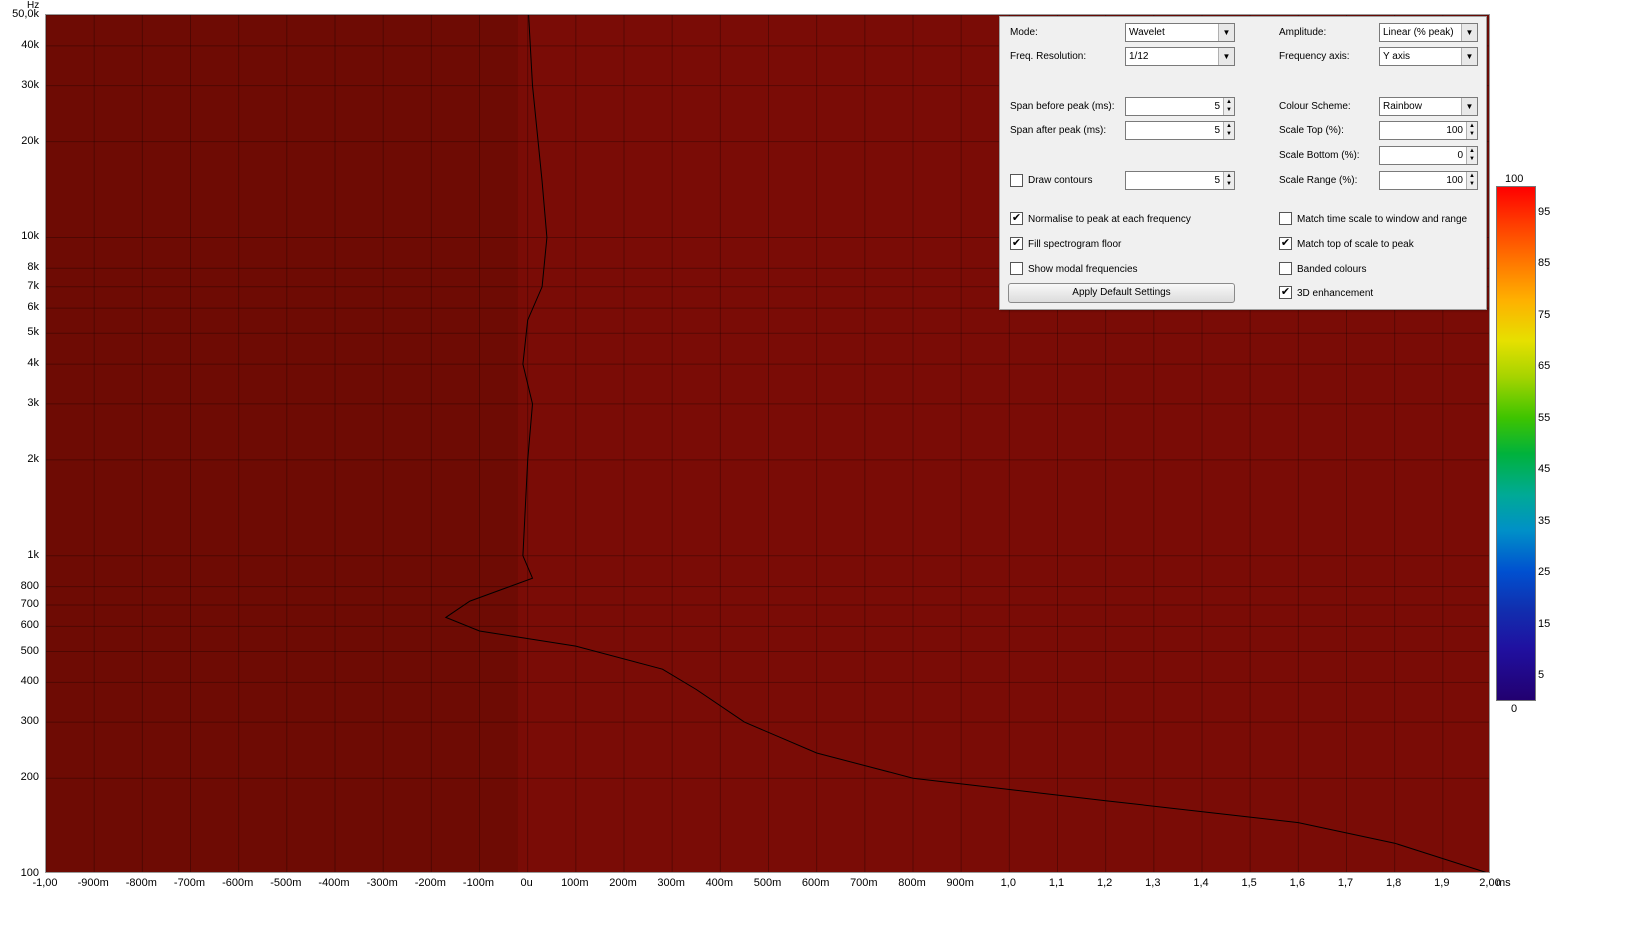  I want to click on colour-scheme-select: Rainbow ▼, so click(1428, 106).